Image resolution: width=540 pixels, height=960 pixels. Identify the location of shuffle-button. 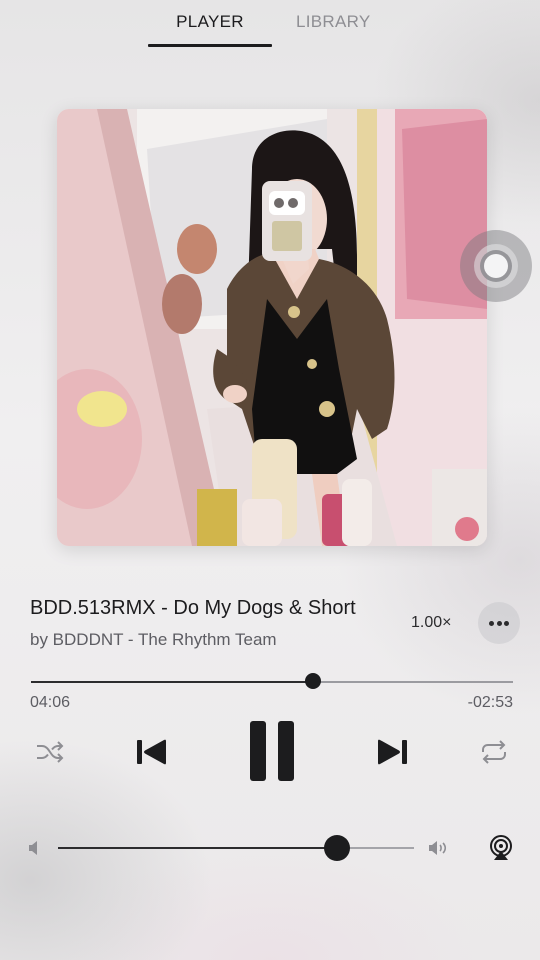
(50, 752).